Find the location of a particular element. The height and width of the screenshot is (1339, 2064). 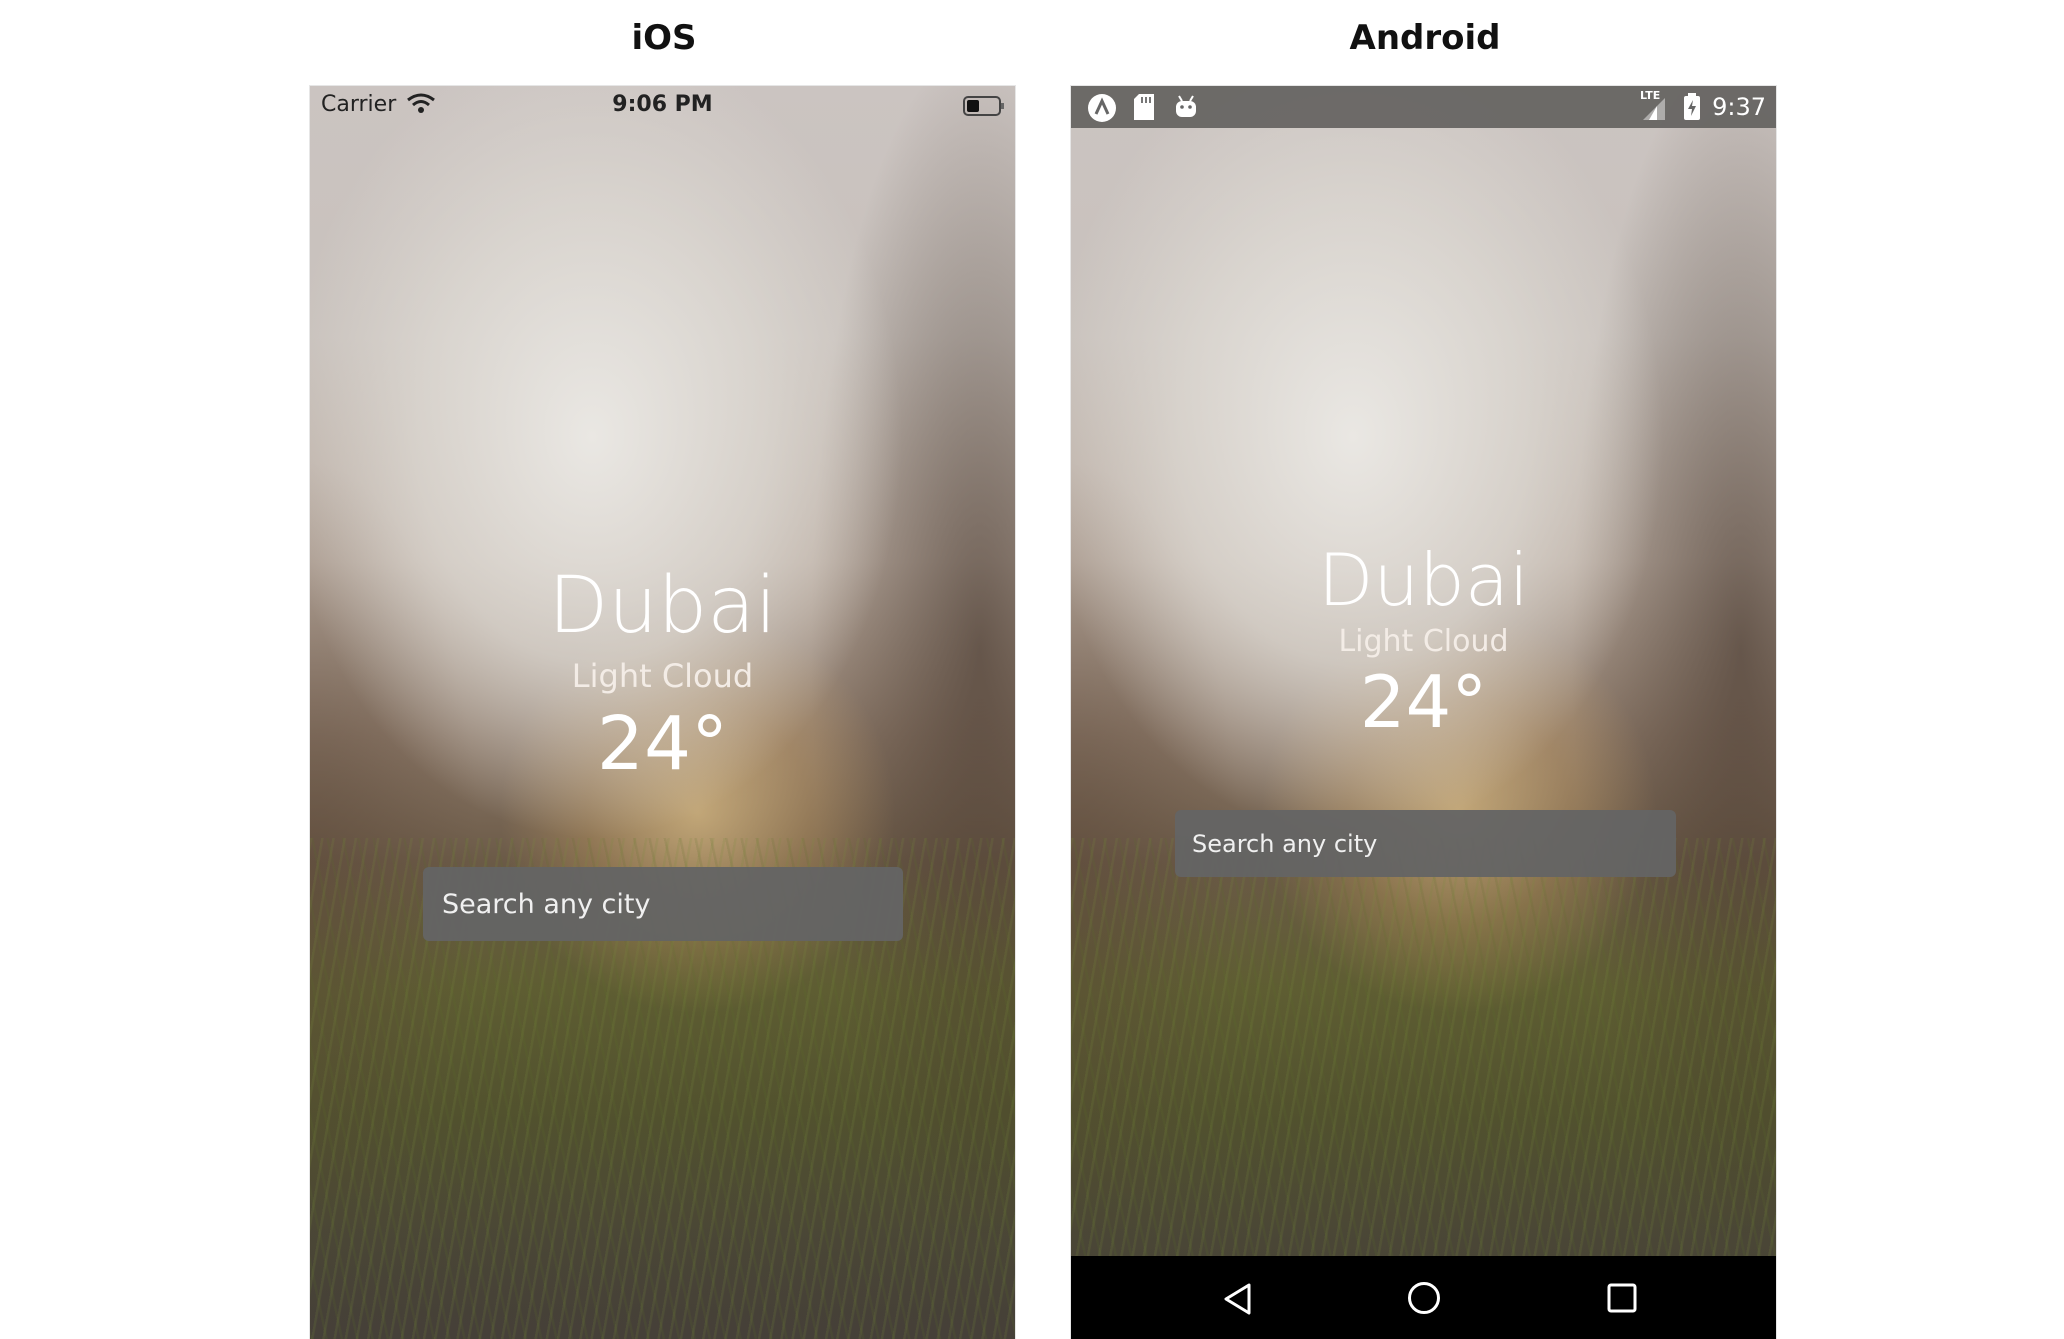

back-icon is located at coordinates (1238, 1299).